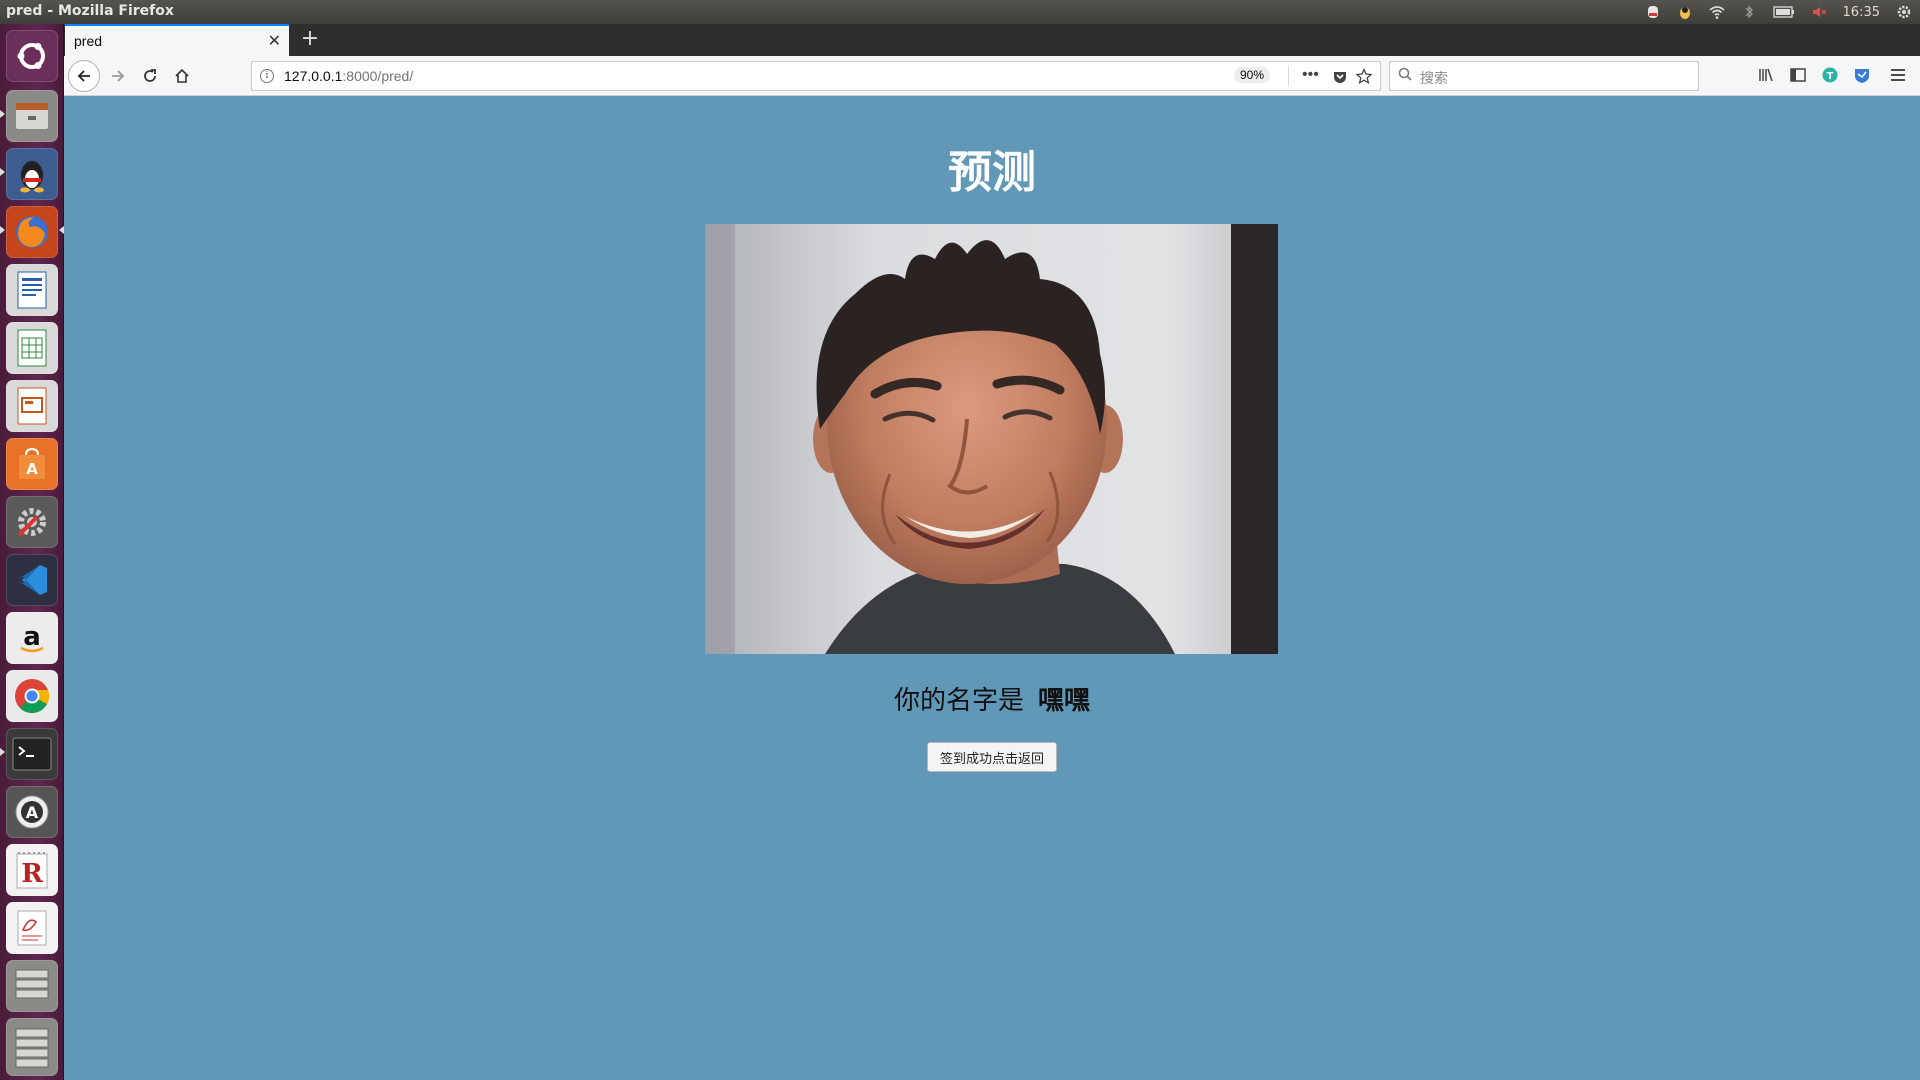  Describe the element at coordinates (1364, 76) in the screenshot. I see `bookmark-star-icon` at that location.